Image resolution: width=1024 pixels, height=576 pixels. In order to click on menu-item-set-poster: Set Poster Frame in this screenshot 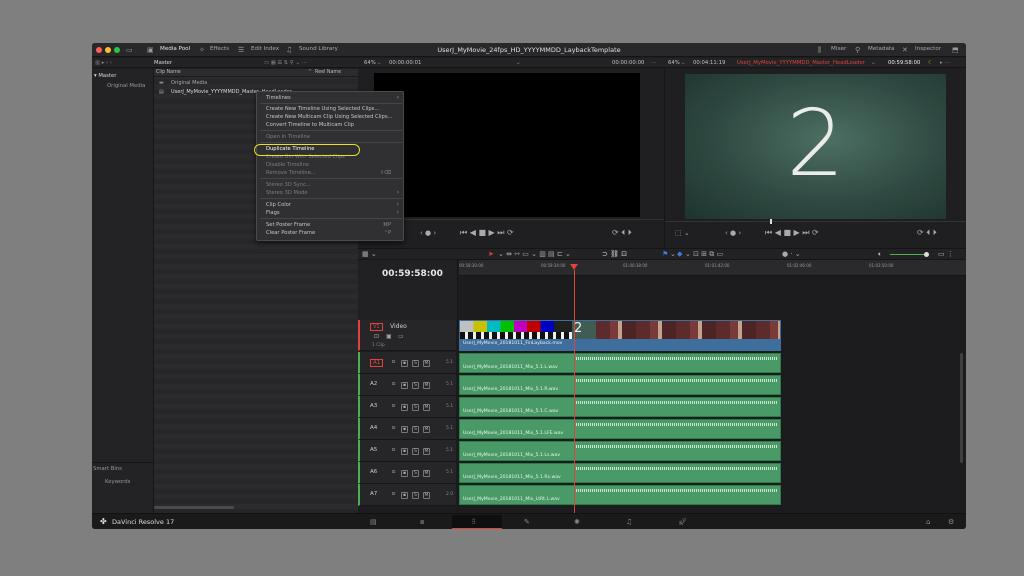, I will do `click(288, 225)`.